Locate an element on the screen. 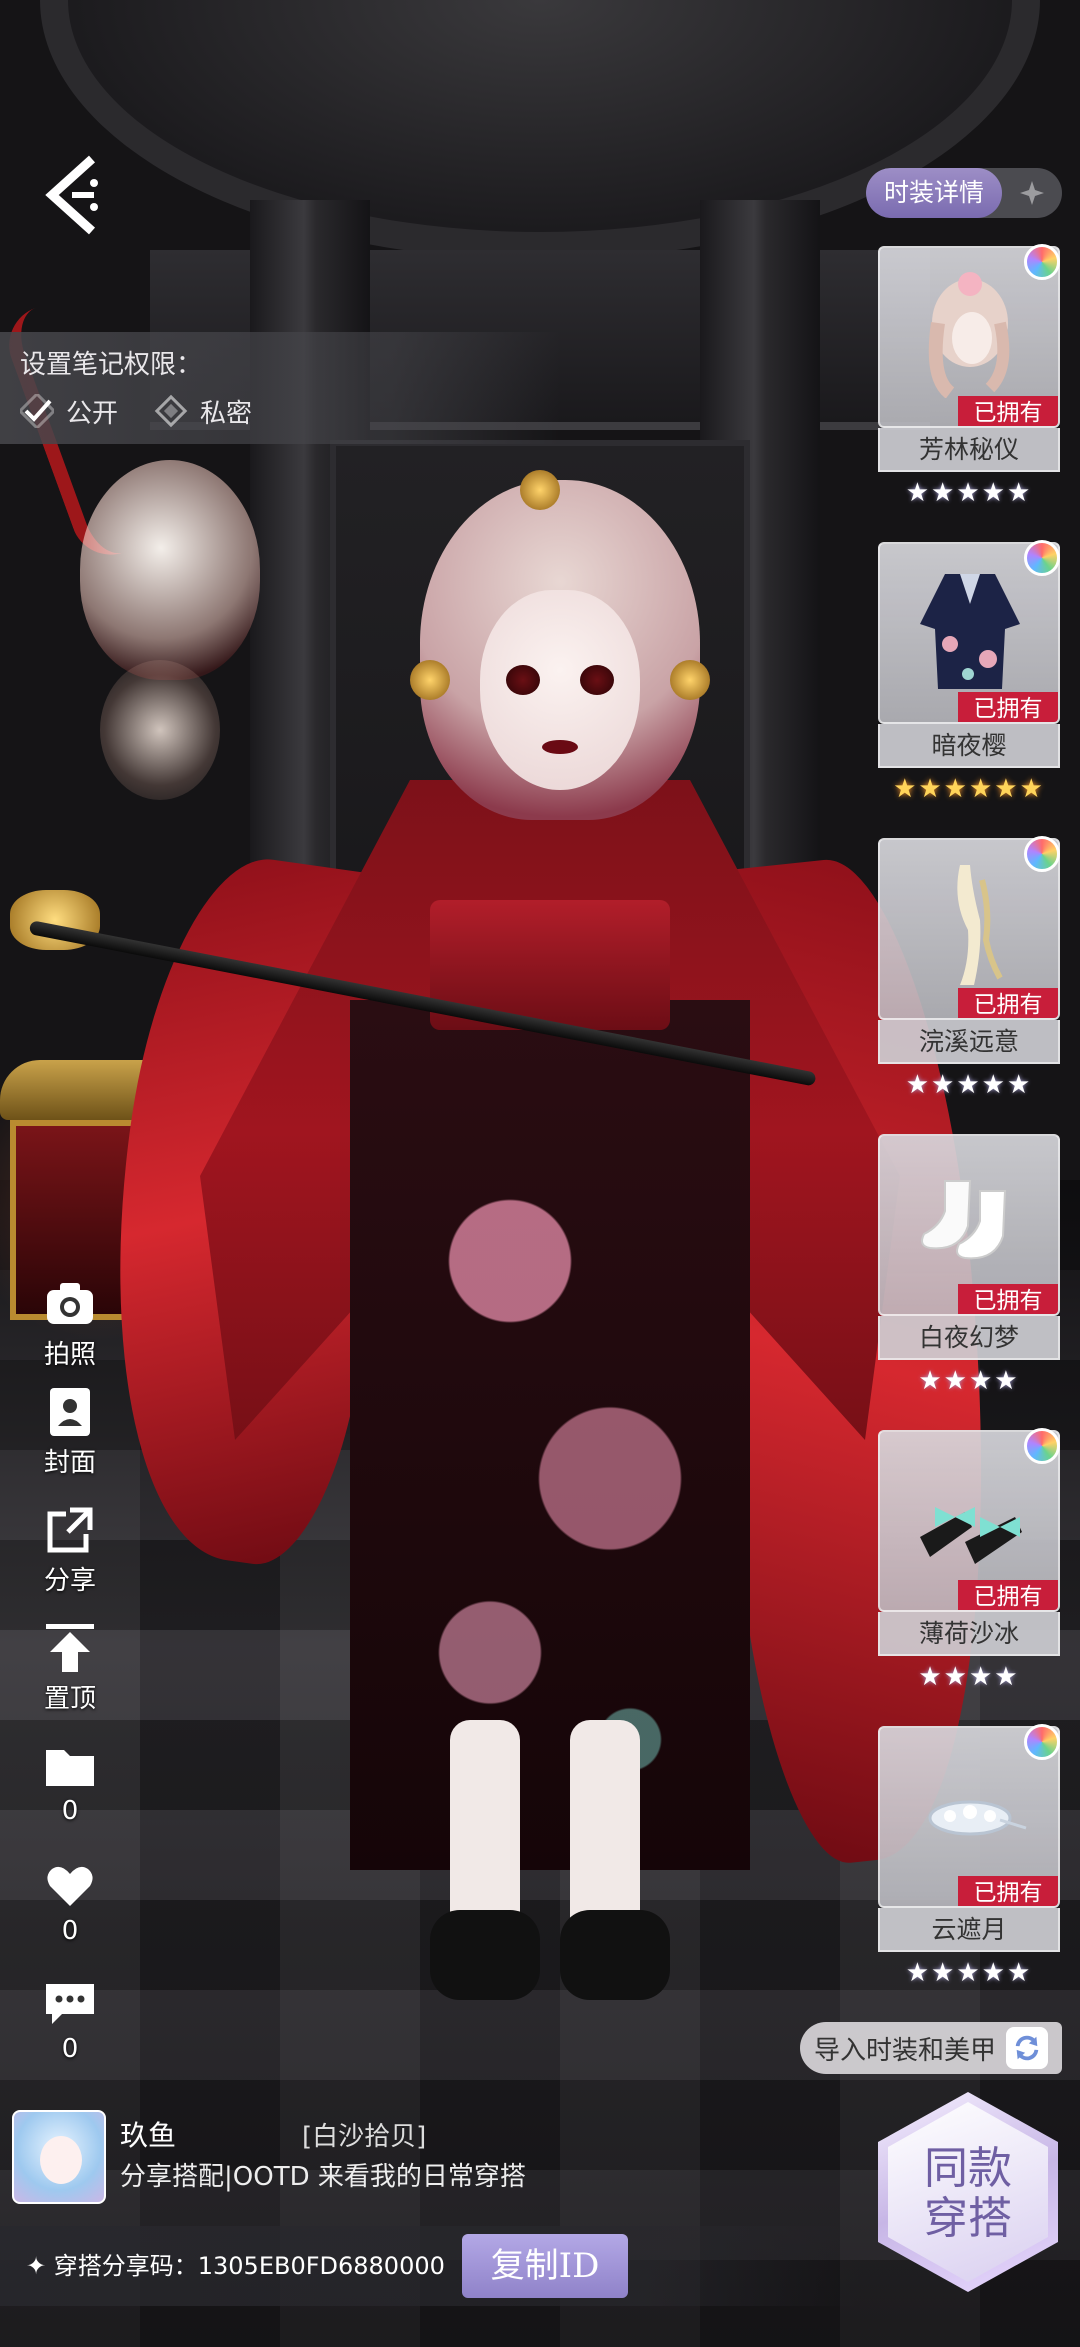  same-outfit-line2: 穿搭 is located at coordinates (968, 2218).